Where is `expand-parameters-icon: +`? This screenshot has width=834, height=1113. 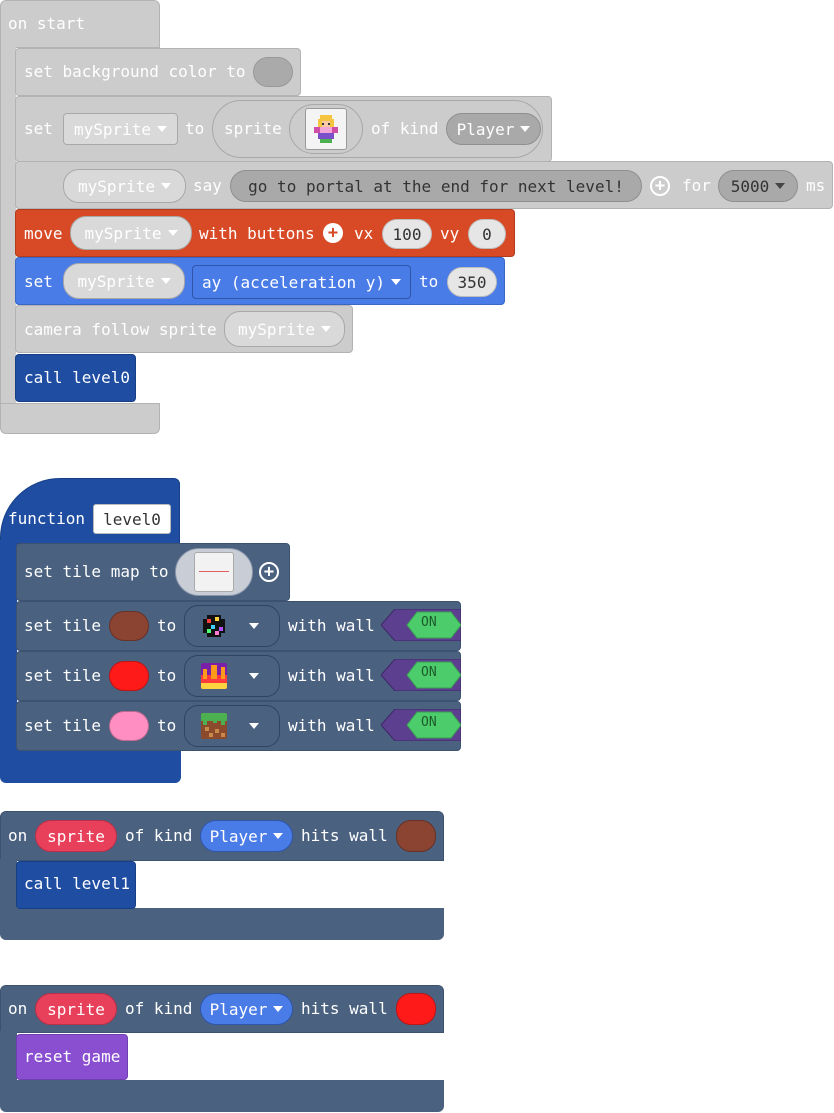
expand-parameters-icon: + is located at coordinates (333, 233).